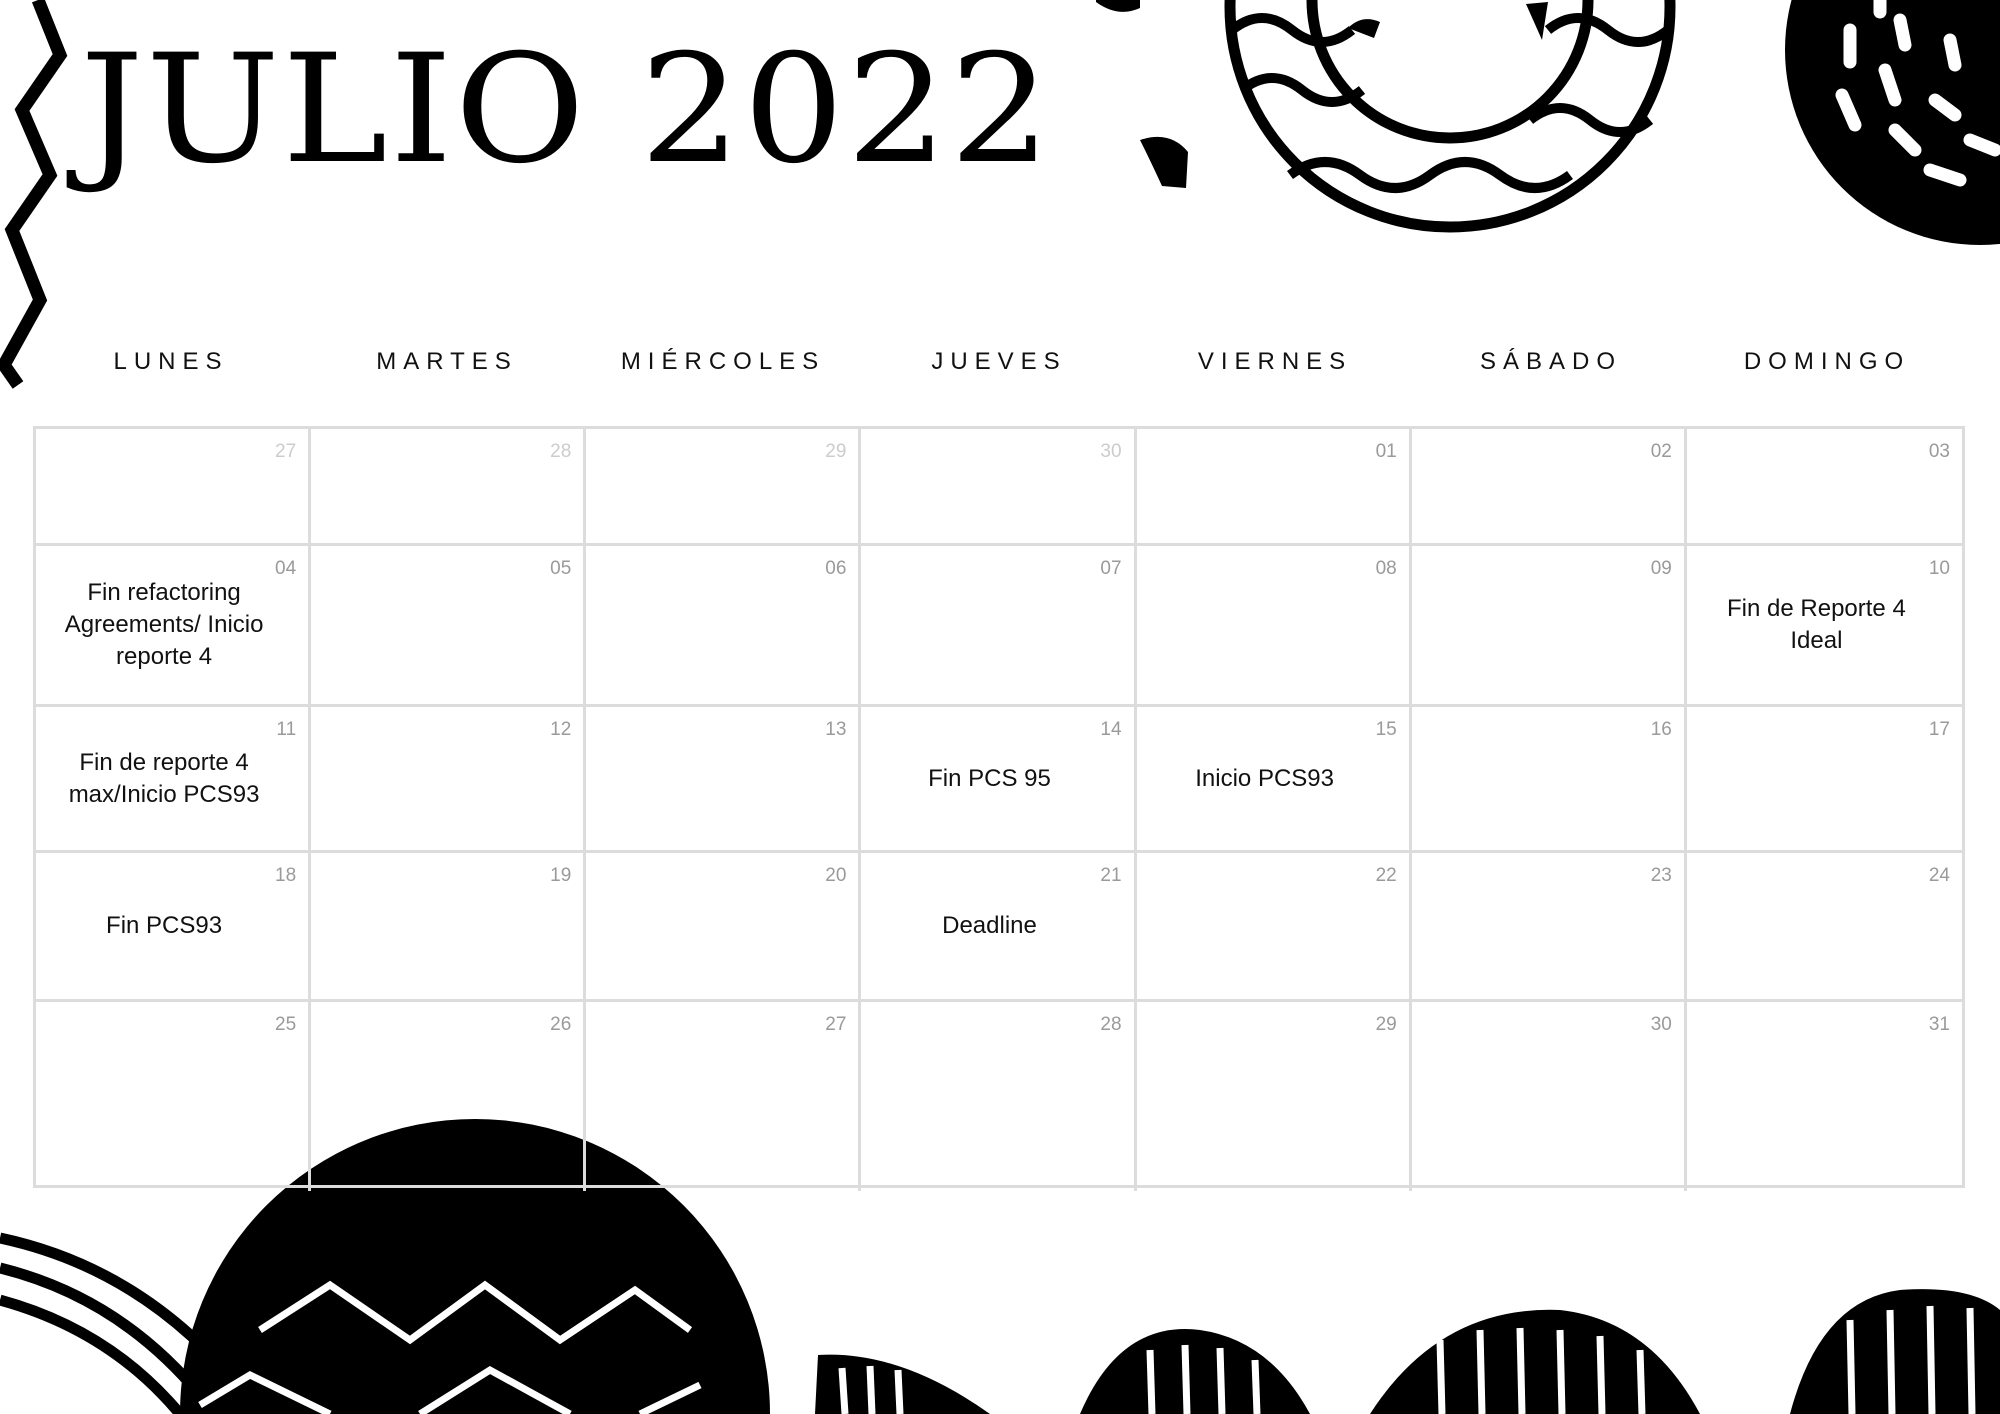 The width and height of the screenshot is (2000, 1414). Describe the element at coordinates (1386, 568) in the screenshot. I see `day-number: 08` at that location.